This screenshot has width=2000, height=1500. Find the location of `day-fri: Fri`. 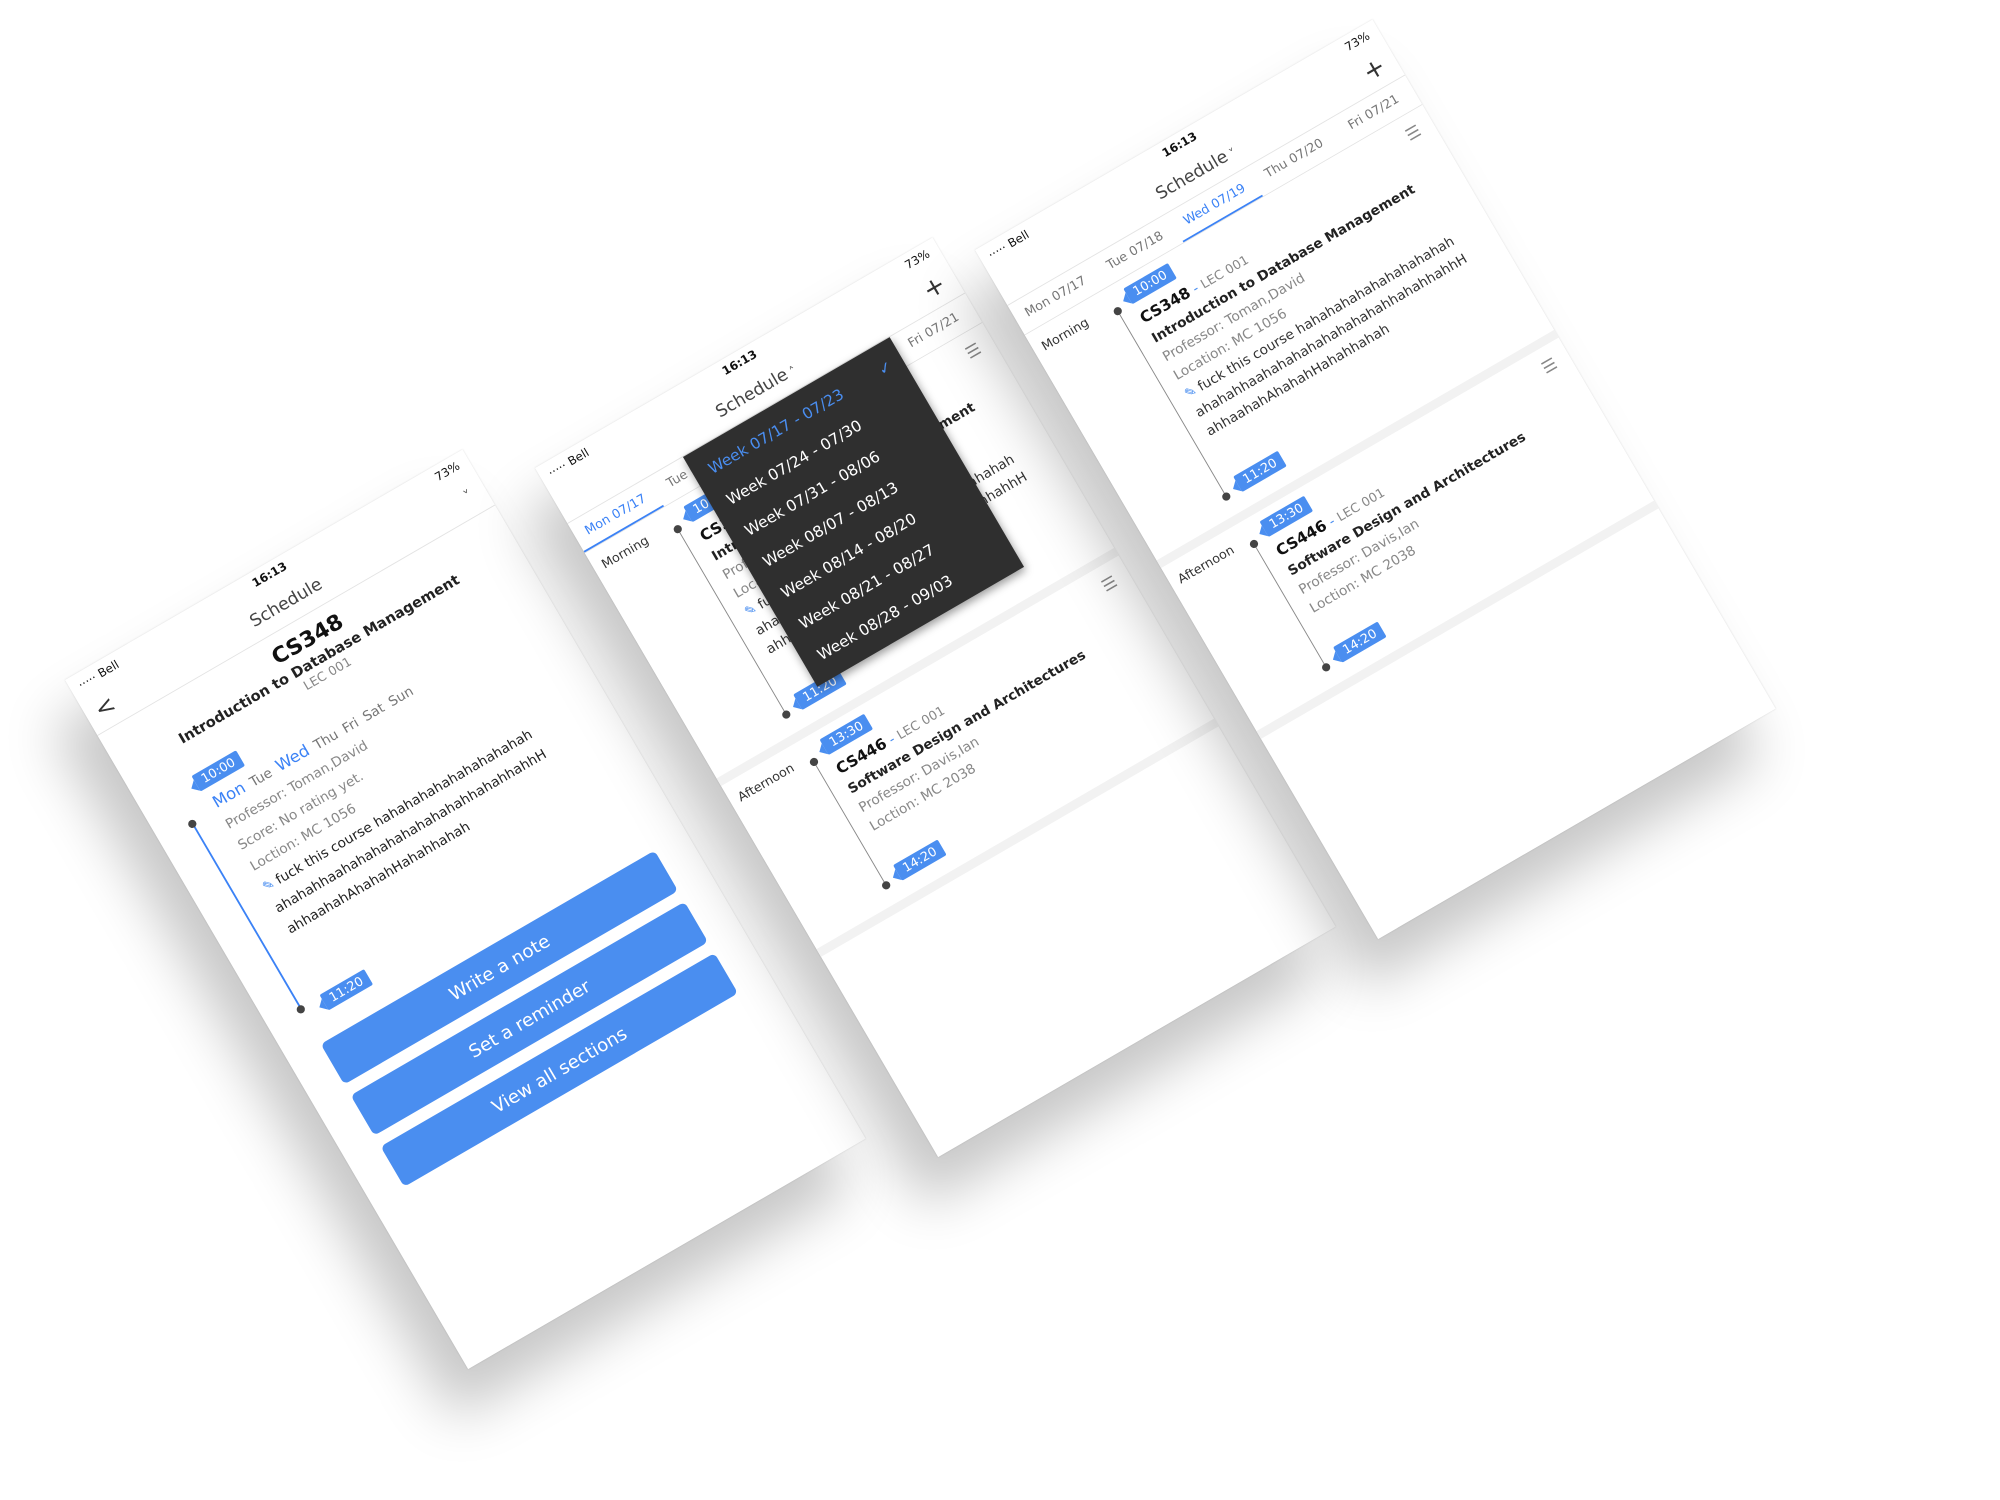

day-fri: Fri is located at coordinates (350, 725).